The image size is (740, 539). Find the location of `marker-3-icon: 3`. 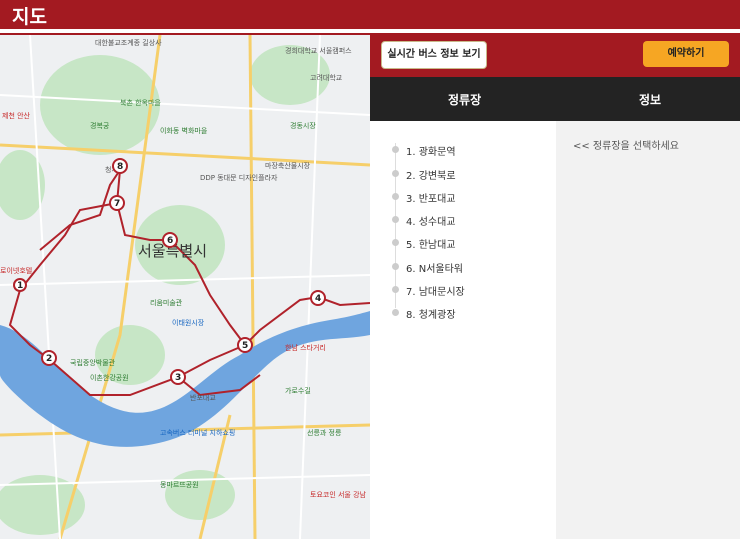

marker-3-icon: 3 is located at coordinates (178, 377).